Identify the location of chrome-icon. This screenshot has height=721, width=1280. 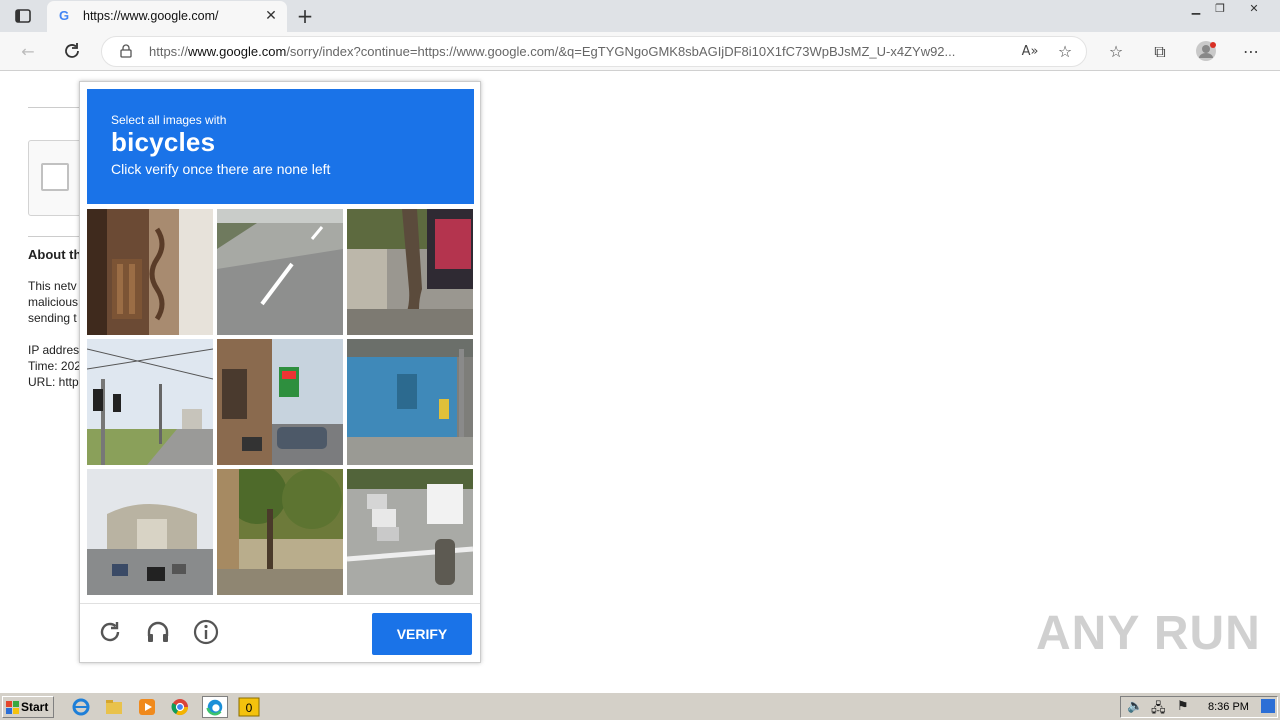
(180, 707).